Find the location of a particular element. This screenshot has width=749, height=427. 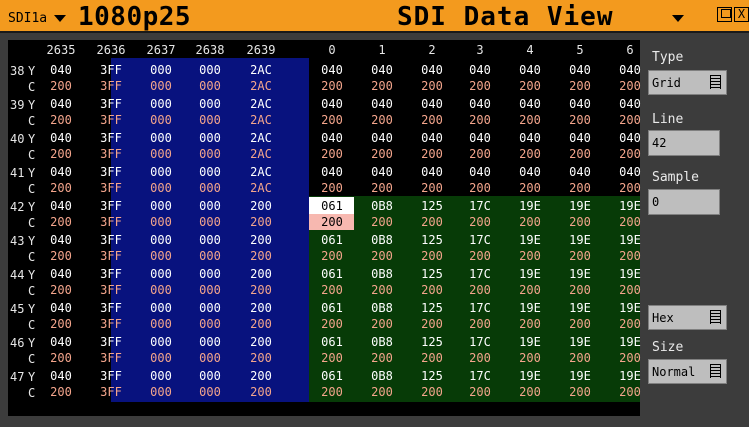

source-selector: SDI1a is located at coordinates (27, 18).